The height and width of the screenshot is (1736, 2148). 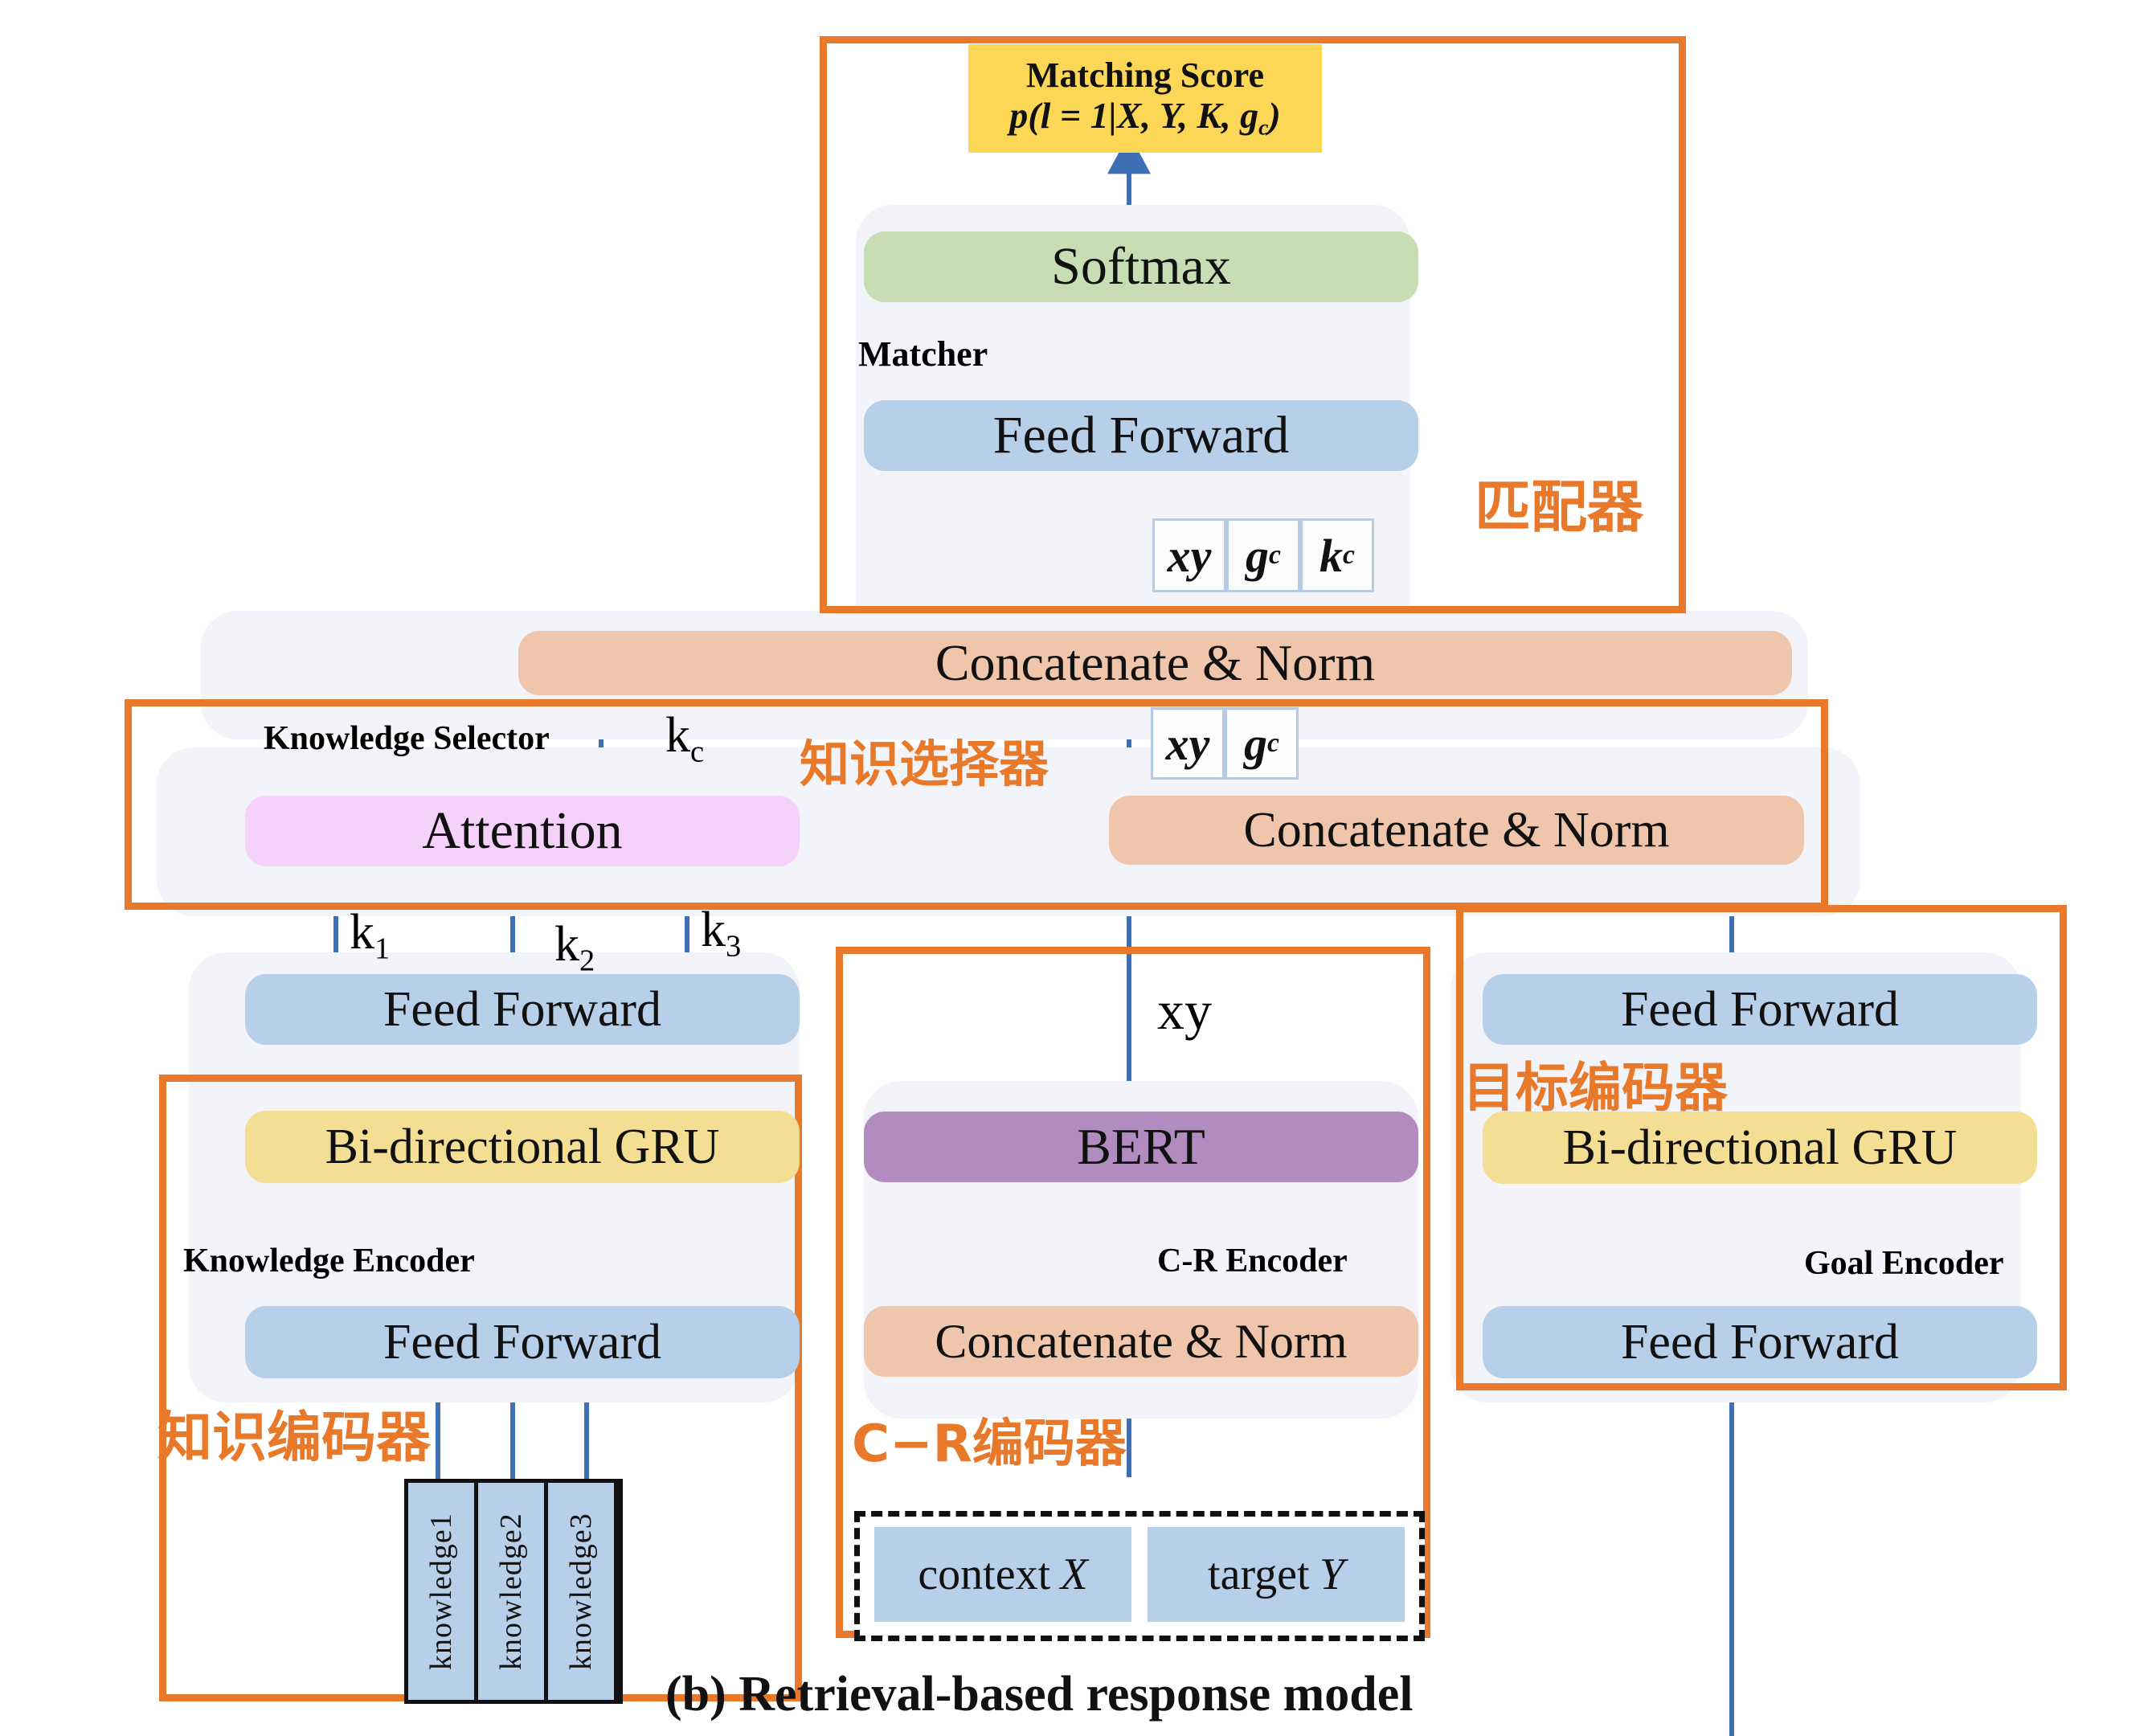 What do you see at coordinates (370, 935) in the screenshot?
I see `knowledge-out-label-1: k1` at bounding box center [370, 935].